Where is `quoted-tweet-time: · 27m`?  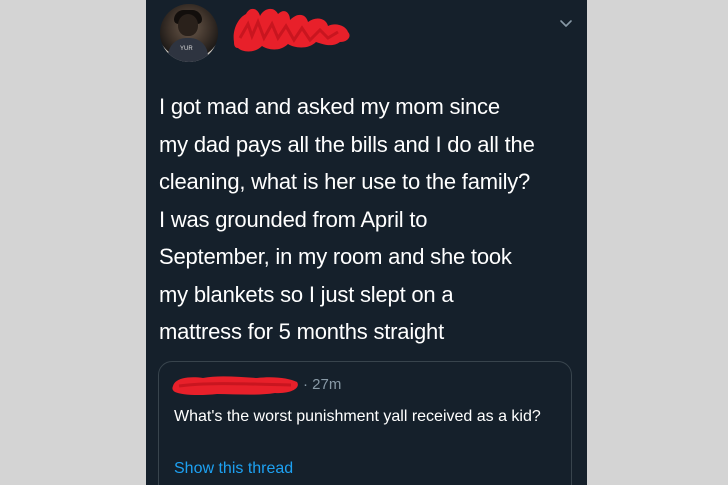 quoted-tweet-time: · 27m is located at coordinates (322, 384).